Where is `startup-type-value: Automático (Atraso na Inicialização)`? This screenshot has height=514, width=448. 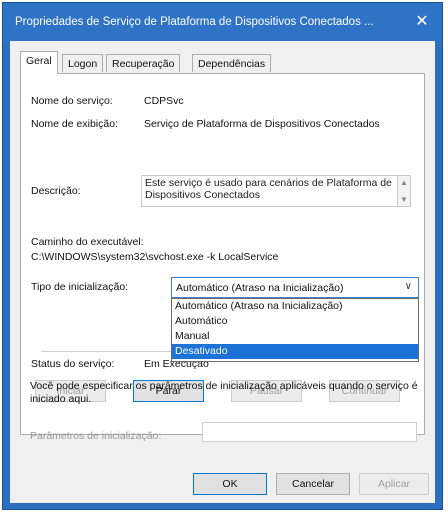
startup-type-value: Automático (Atraso na Inicialização) is located at coordinates (260, 288).